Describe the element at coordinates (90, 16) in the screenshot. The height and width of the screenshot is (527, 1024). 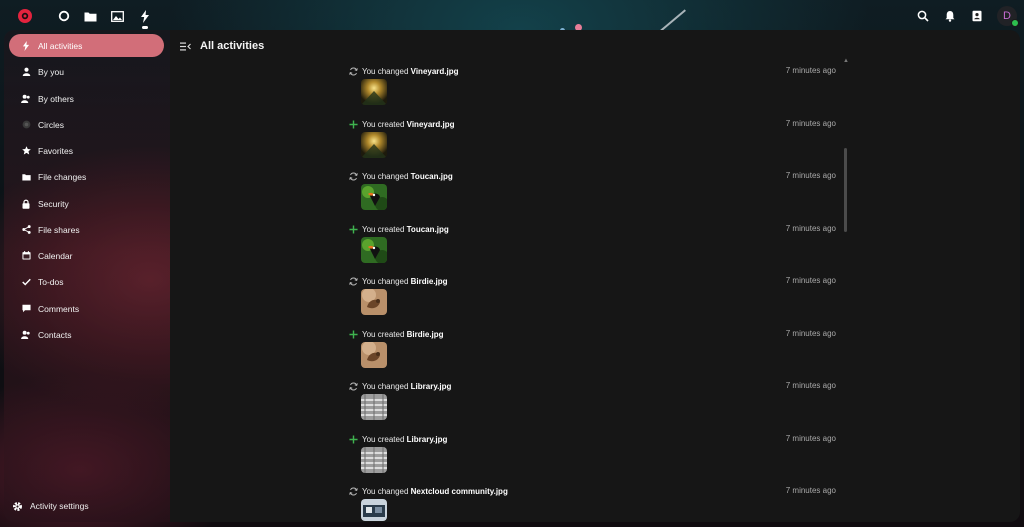
I see `files-icon` at that location.